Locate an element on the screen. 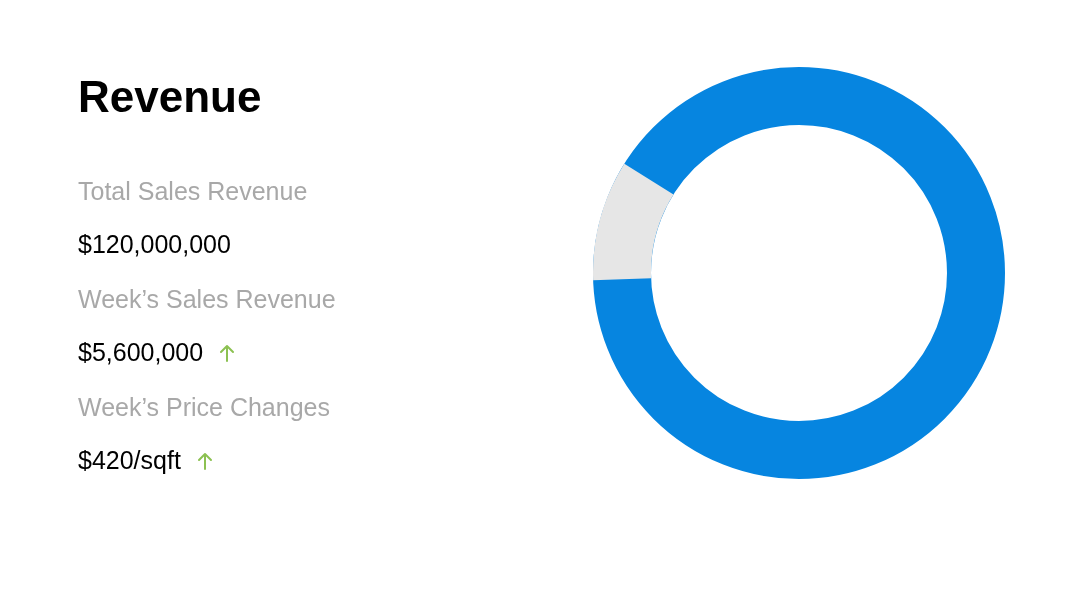 The height and width of the screenshot is (605, 1086). metric-label: Week’s Price Changes is located at coordinates (204, 407).